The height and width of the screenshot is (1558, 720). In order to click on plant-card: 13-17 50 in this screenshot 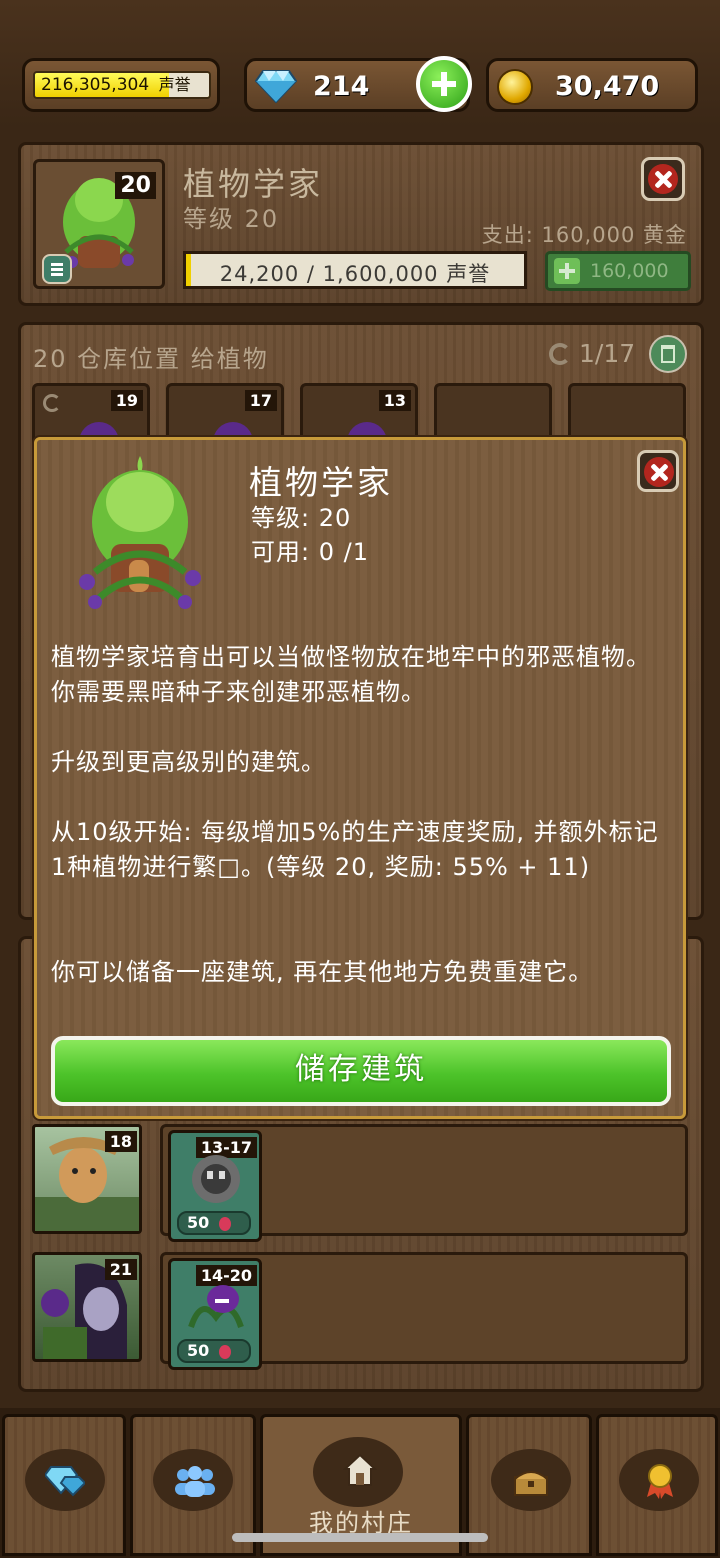, I will do `click(215, 1186)`.